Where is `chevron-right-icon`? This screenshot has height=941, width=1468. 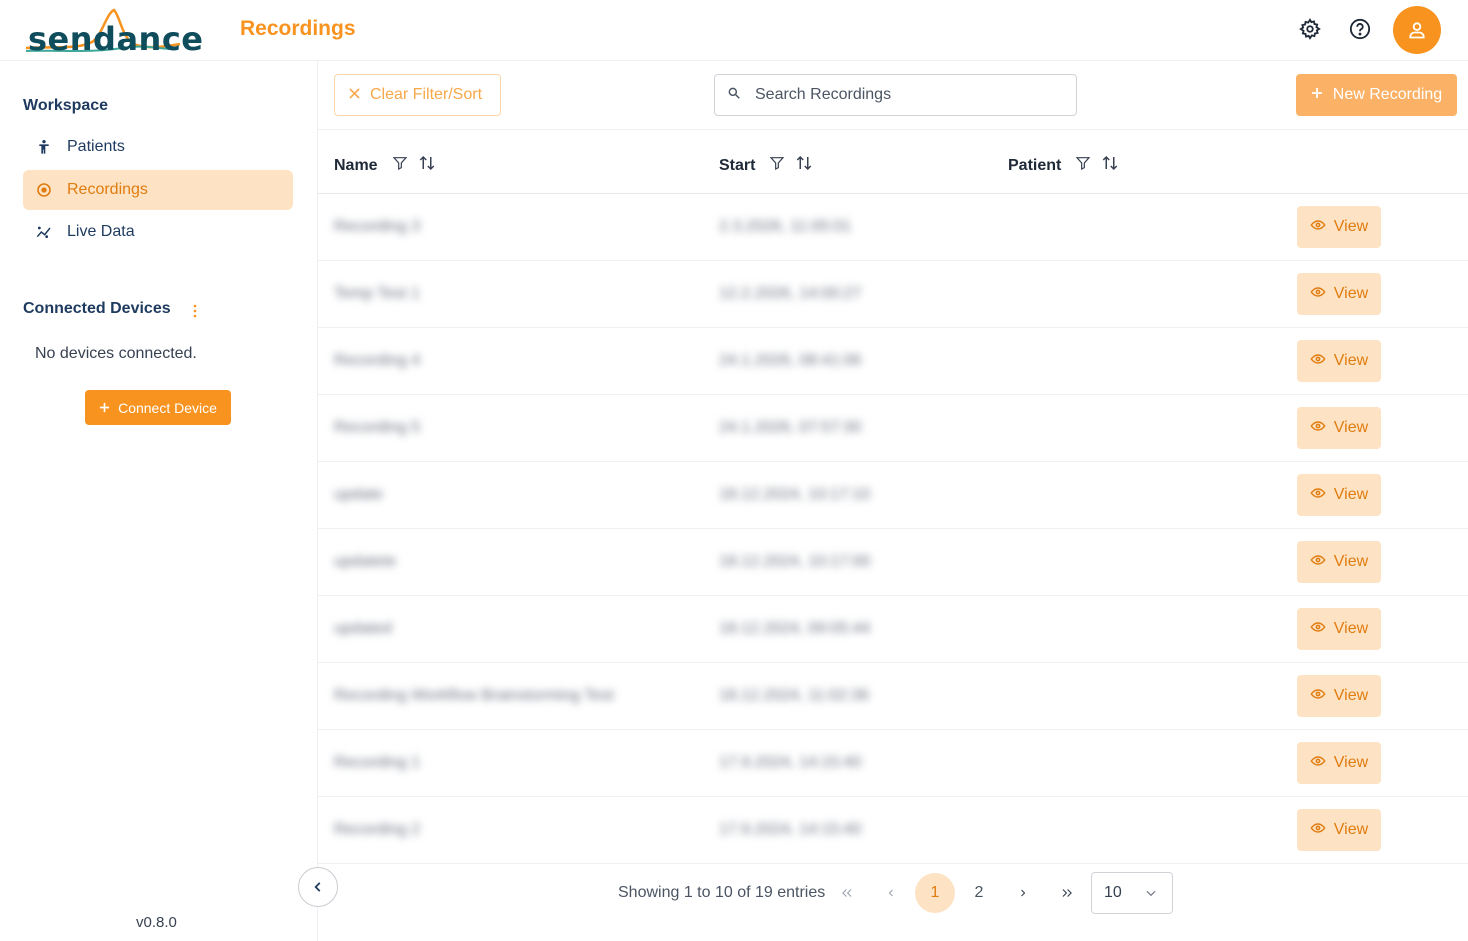 chevron-right-icon is located at coordinates (1023, 893).